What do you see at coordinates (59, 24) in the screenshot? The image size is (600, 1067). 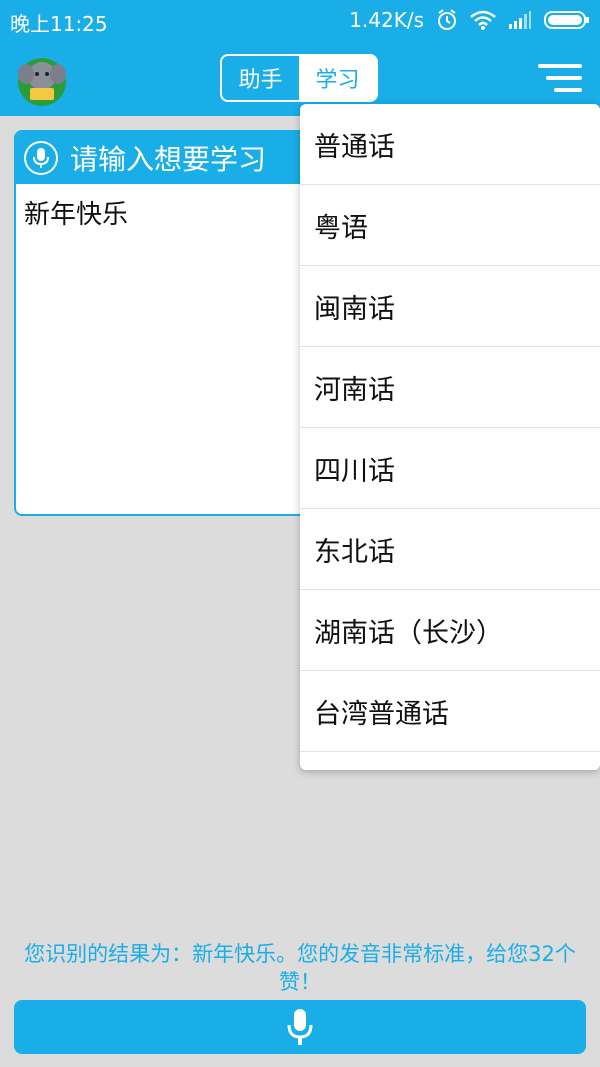 I see `status-time: 晚上11:25` at bounding box center [59, 24].